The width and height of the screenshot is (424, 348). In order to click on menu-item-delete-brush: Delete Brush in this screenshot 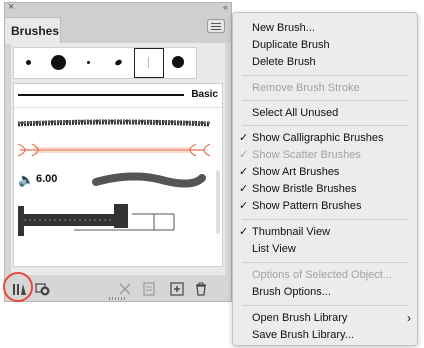, I will do `click(325, 62)`.